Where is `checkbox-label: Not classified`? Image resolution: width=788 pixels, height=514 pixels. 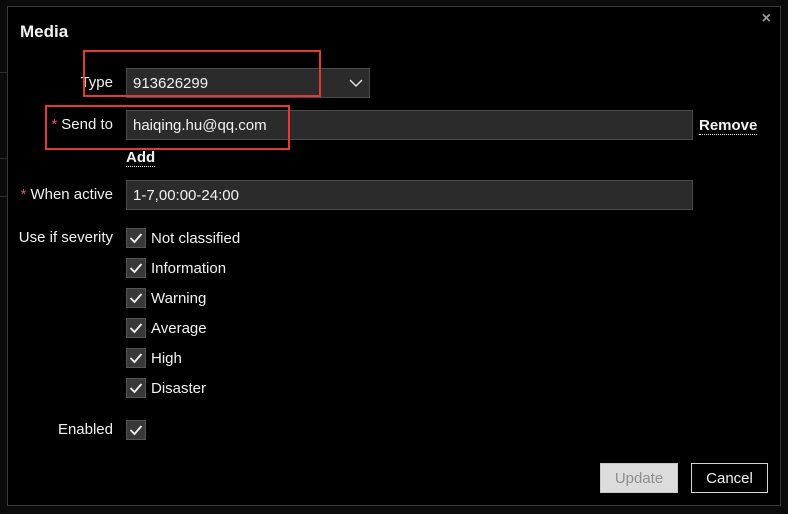
checkbox-label: Not classified is located at coordinates (196, 238).